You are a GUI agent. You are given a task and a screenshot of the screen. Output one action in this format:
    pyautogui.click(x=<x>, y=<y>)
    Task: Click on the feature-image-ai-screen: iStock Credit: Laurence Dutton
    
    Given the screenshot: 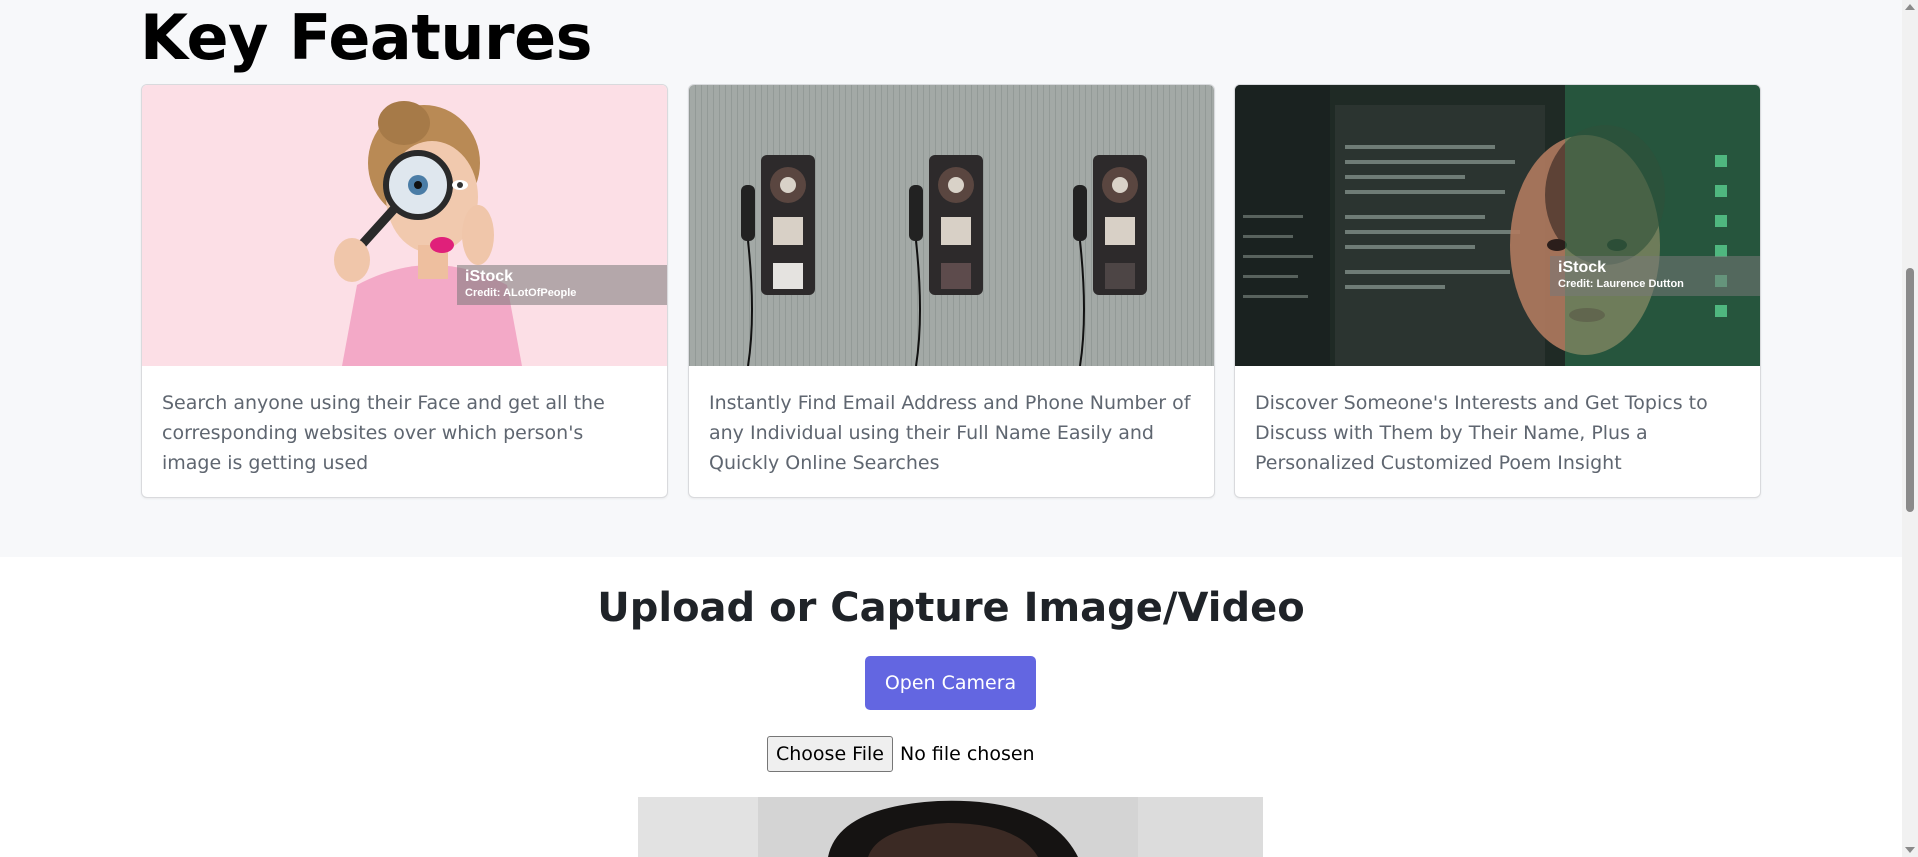 What is the action you would take?
    pyautogui.click(x=1497, y=225)
    